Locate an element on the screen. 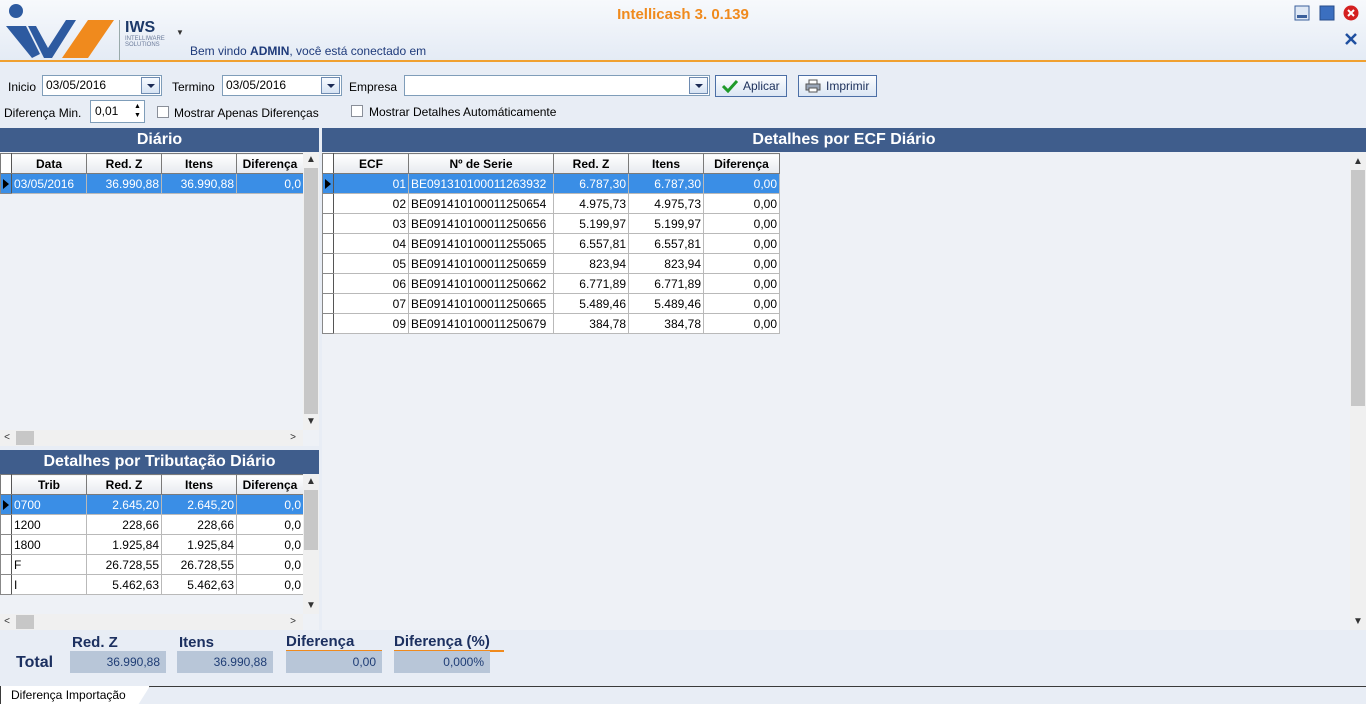 The image size is (1366, 704). welcome-message: Bem vindo ADMIN, você está conectado em is located at coordinates (308, 51).